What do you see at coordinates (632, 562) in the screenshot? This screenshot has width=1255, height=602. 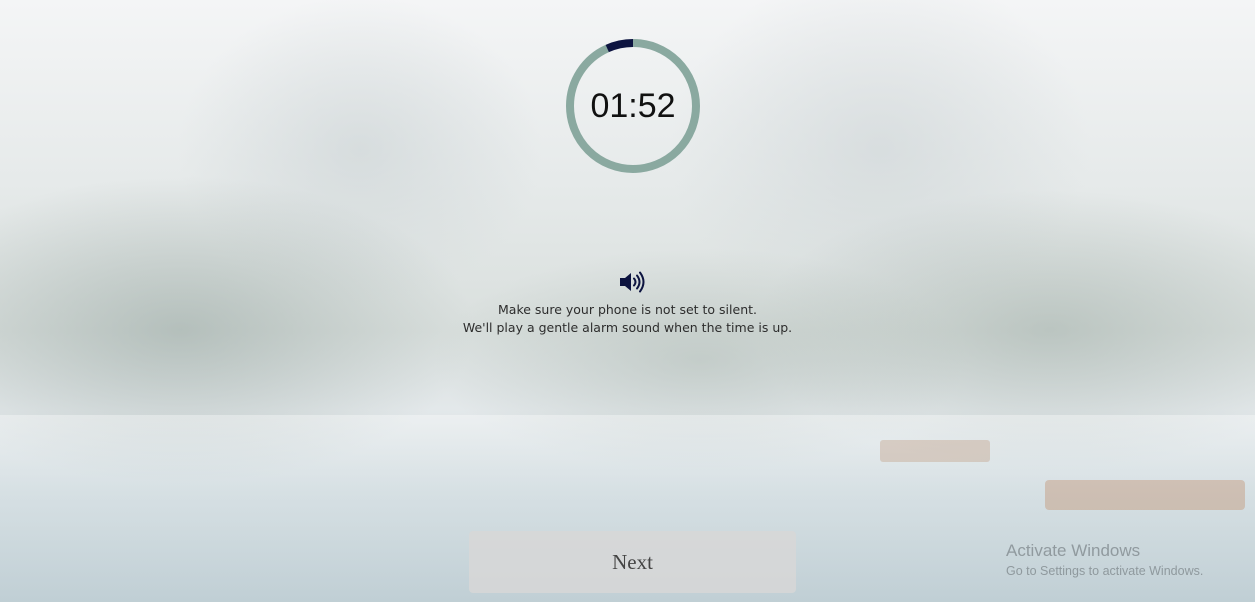 I see `next-button: Next` at bounding box center [632, 562].